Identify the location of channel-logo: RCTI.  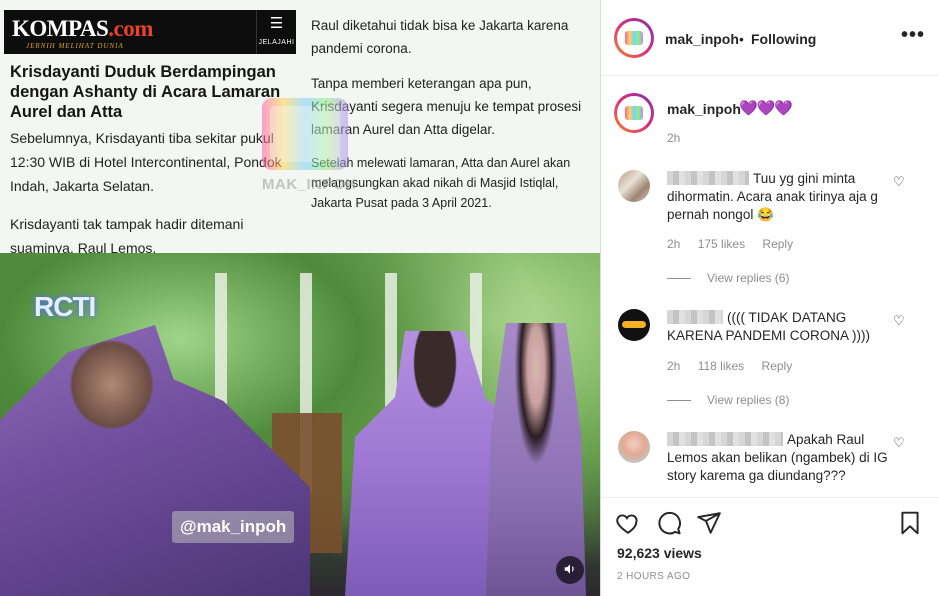
(65, 306).